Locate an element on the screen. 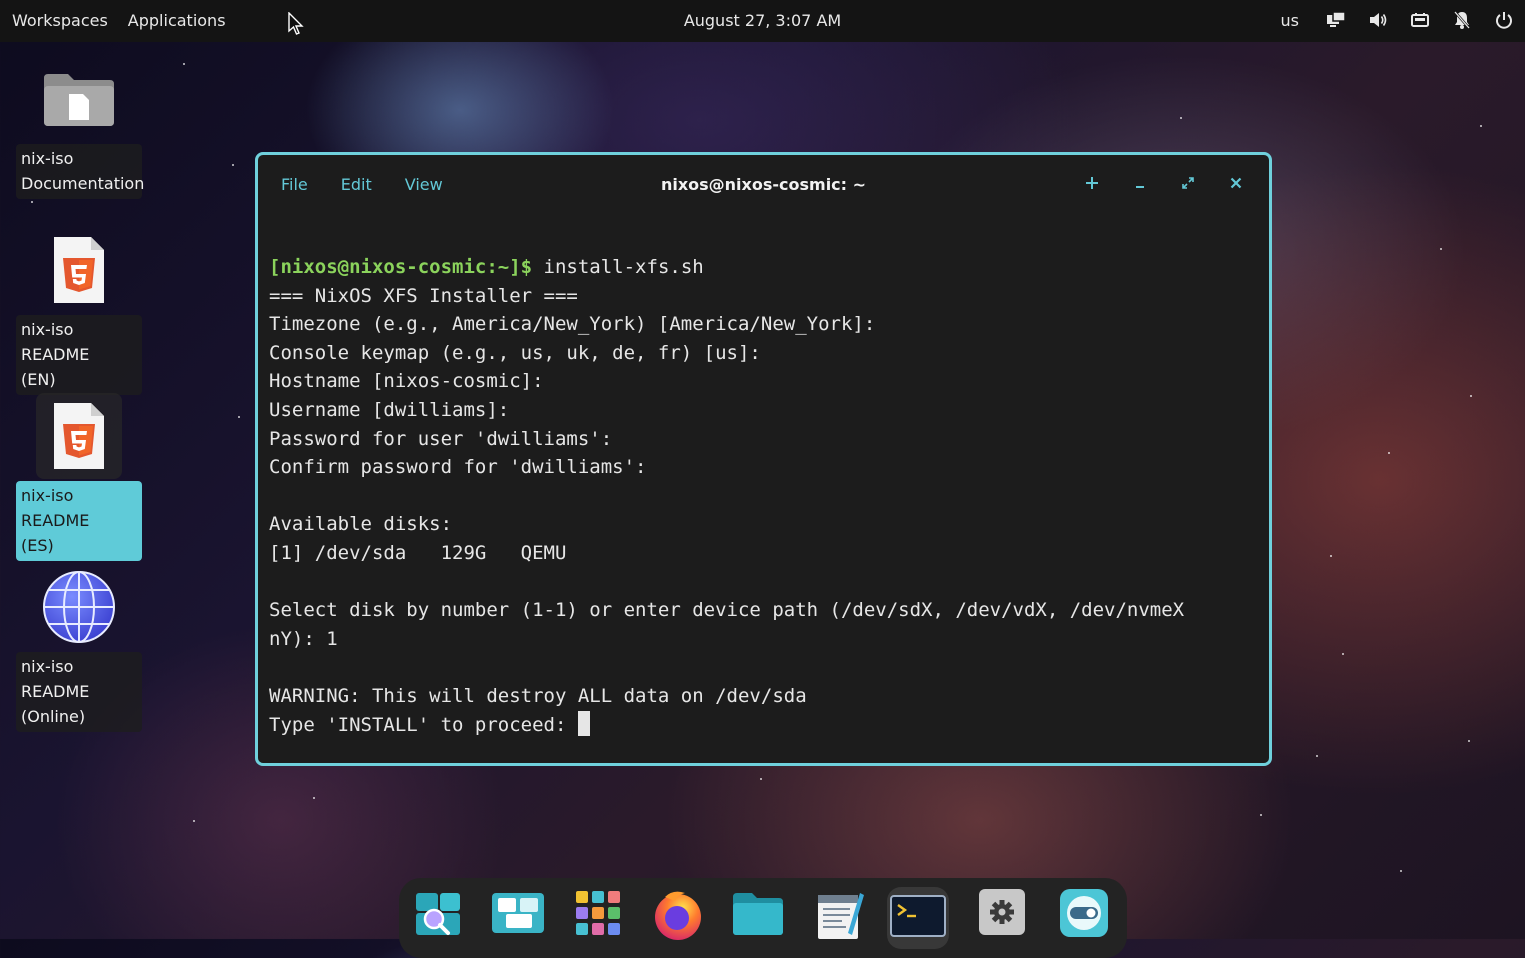  dock is located at coordinates (763, 918).